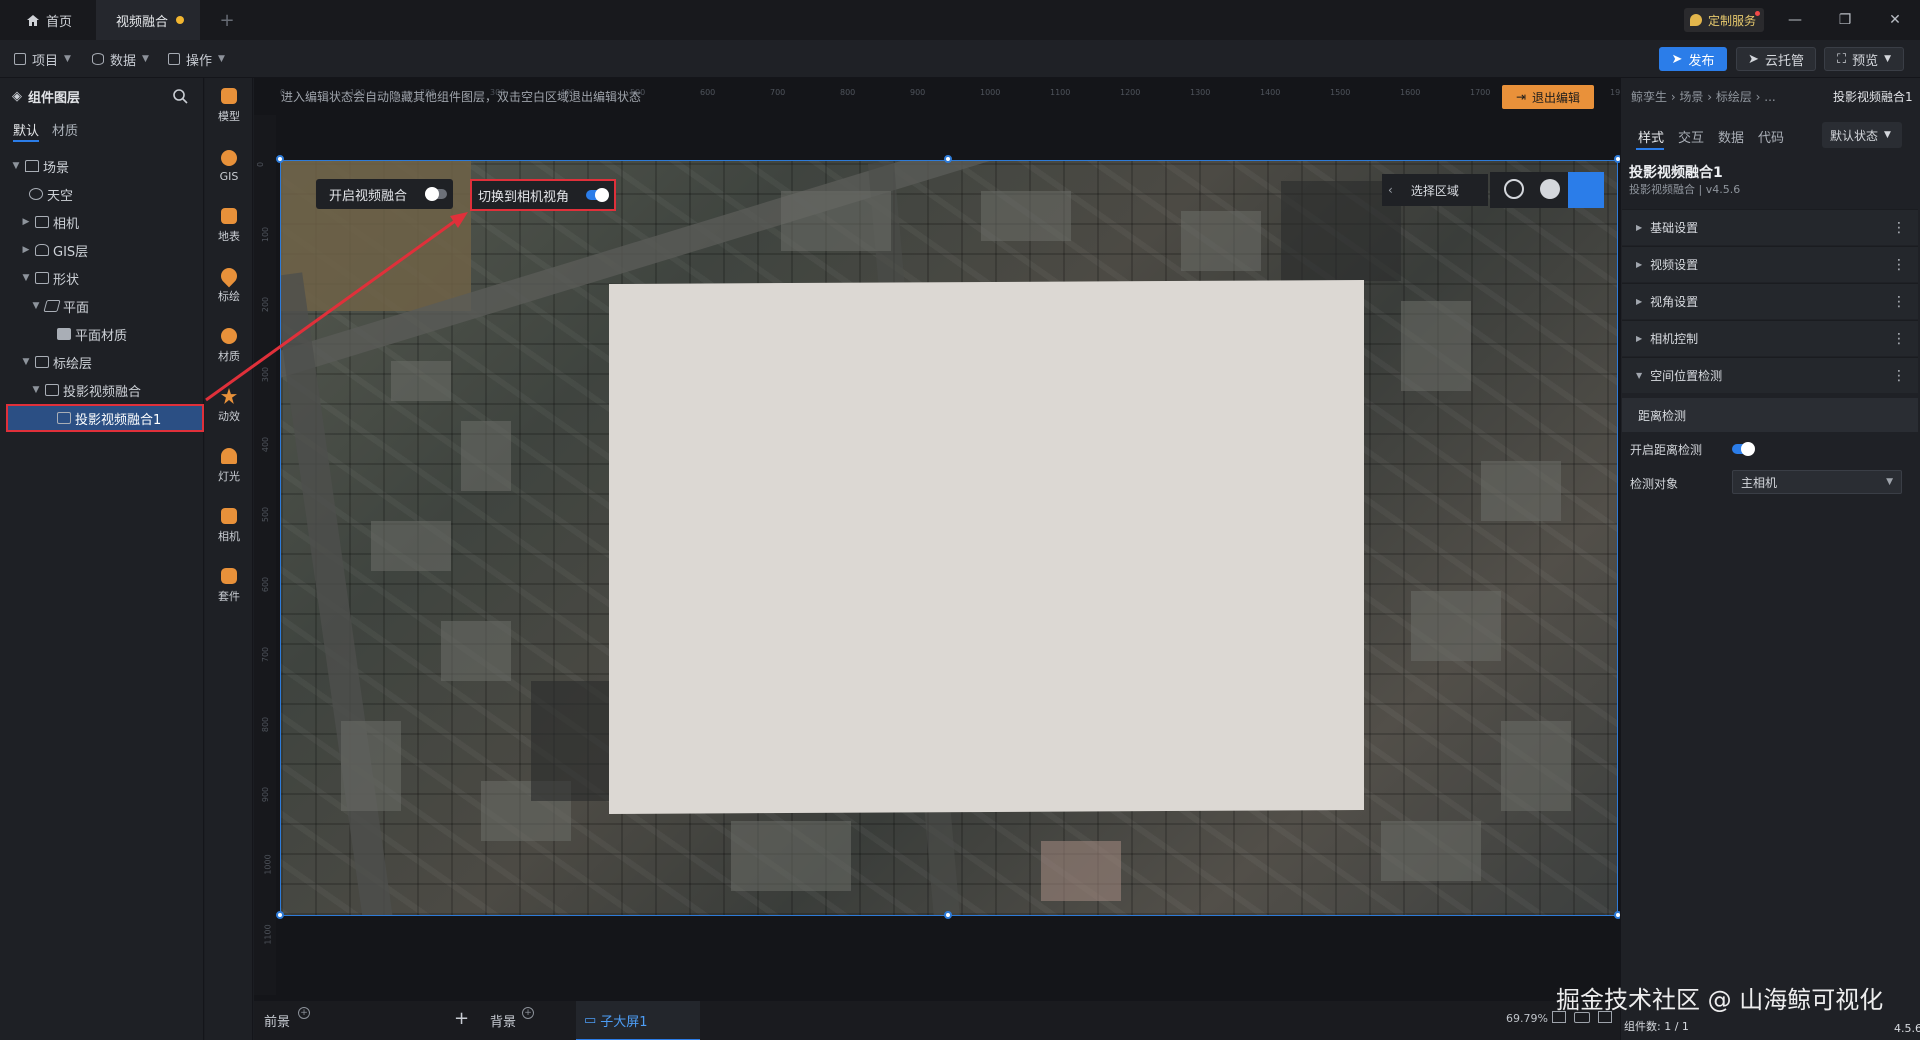 The height and width of the screenshot is (1040, 1920). What do you see at coordinates (571, 741) in the screenshot?
I see `aerial-shadow` at bounding box center [571, 741].